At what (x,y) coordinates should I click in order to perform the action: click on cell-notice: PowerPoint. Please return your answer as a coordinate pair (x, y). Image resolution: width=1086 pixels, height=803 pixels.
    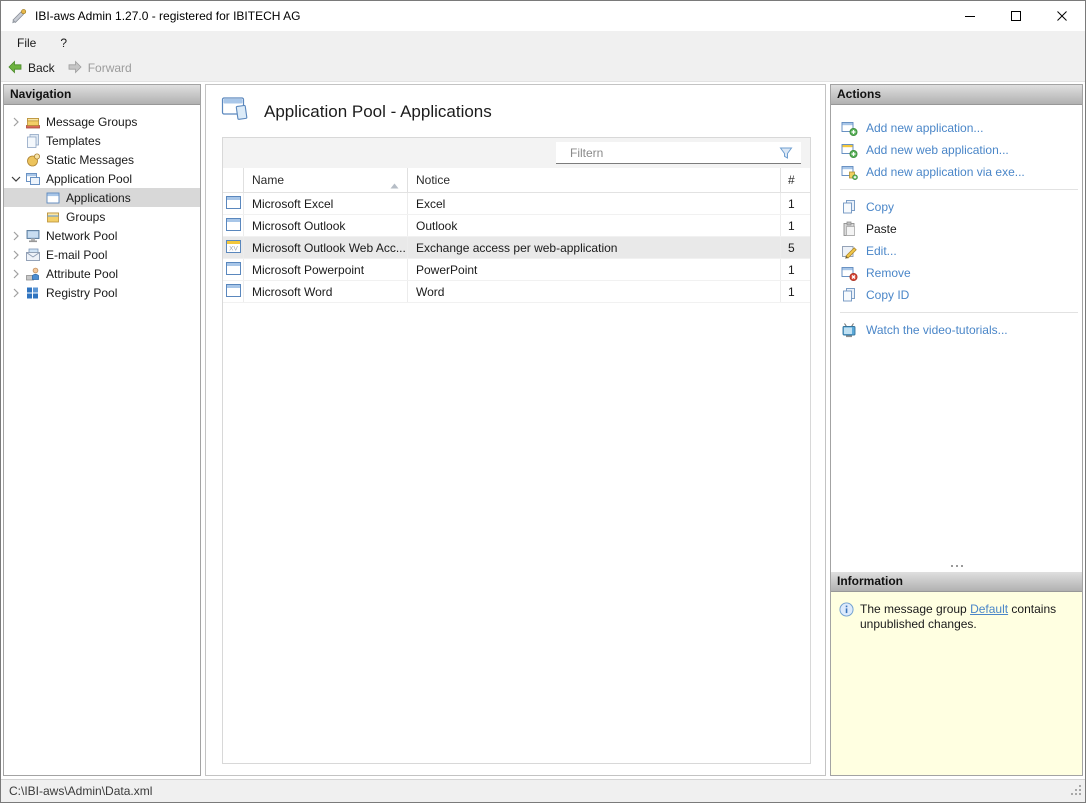
    Looking at the image, I should click on (447, 269).